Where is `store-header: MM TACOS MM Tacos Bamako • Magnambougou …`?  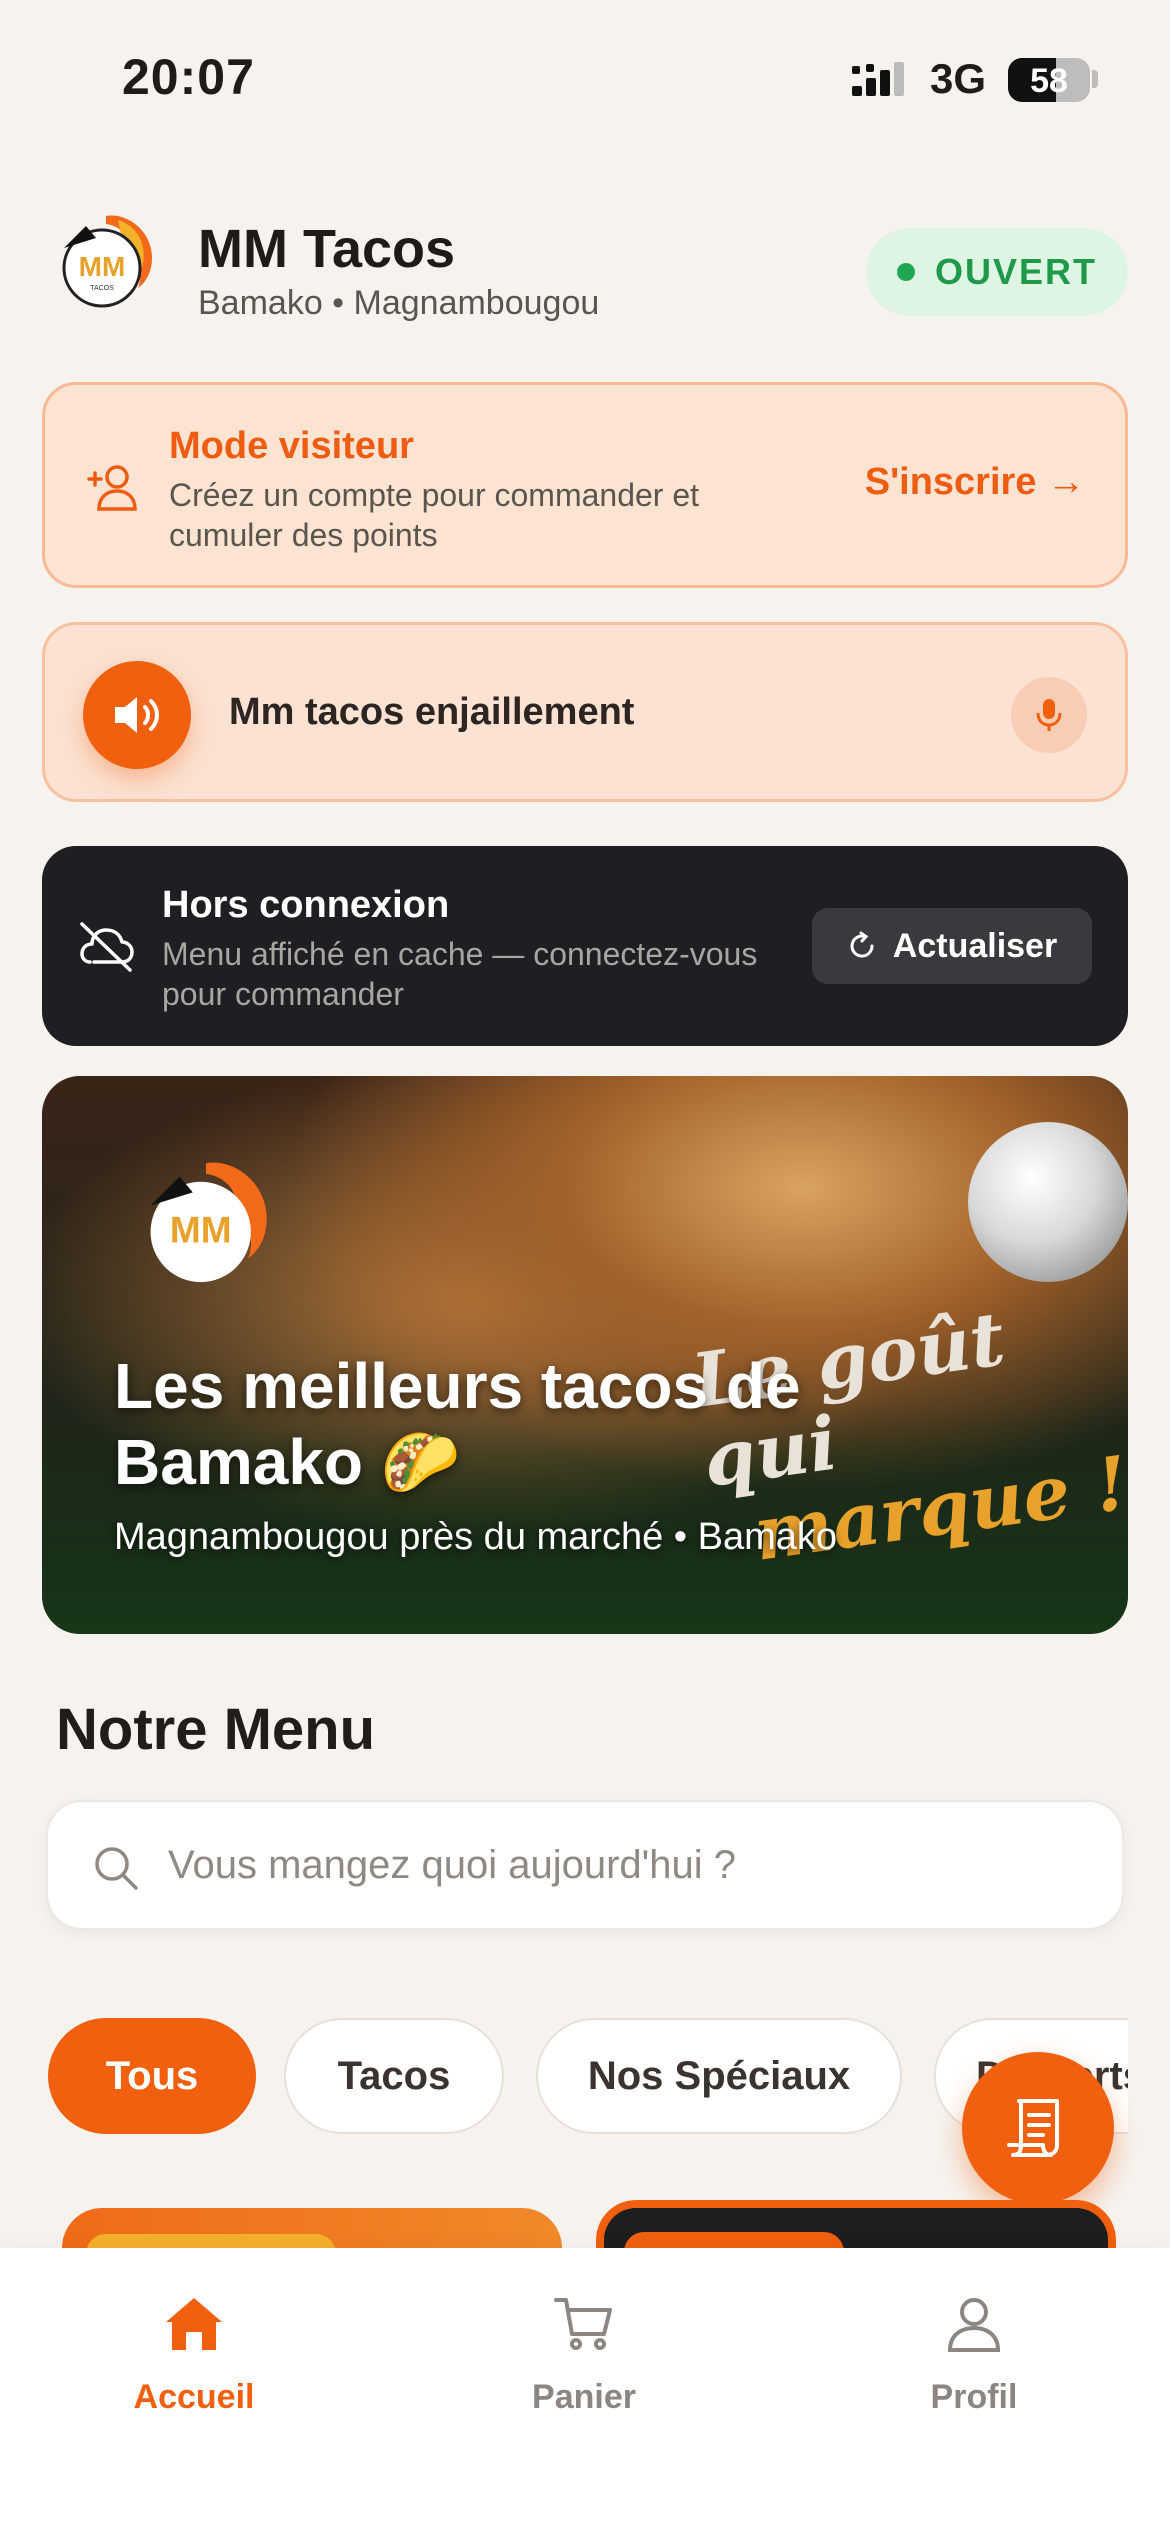
store-header: MM TACOS MM Tacos Bamako • Magnambougou … is located at coordinates (592, 270).